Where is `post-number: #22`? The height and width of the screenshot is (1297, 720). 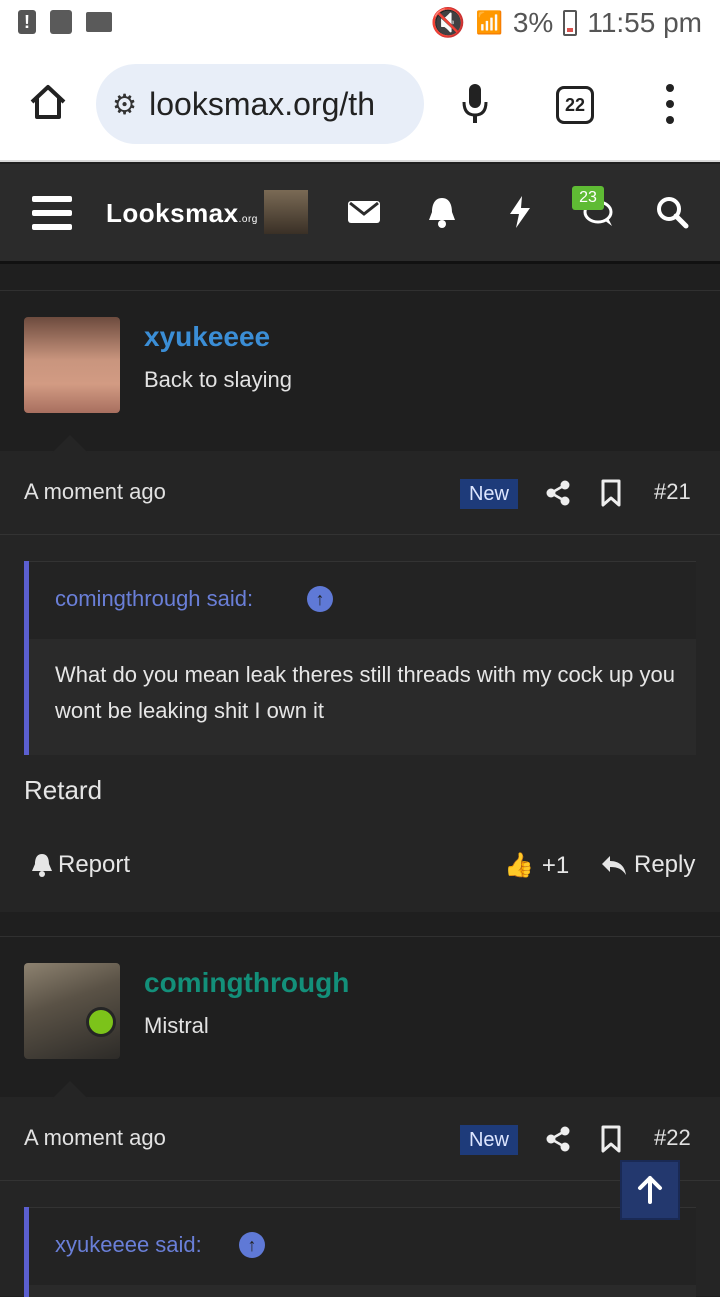
post-number: #22 is located at coordinates (672, 1138).